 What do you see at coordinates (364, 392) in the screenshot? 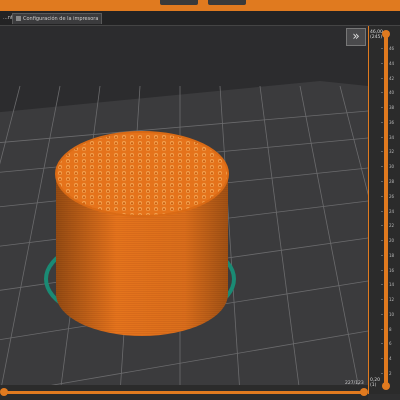
I see `horizontal-slider-handle` at bounding box center [364, 392].